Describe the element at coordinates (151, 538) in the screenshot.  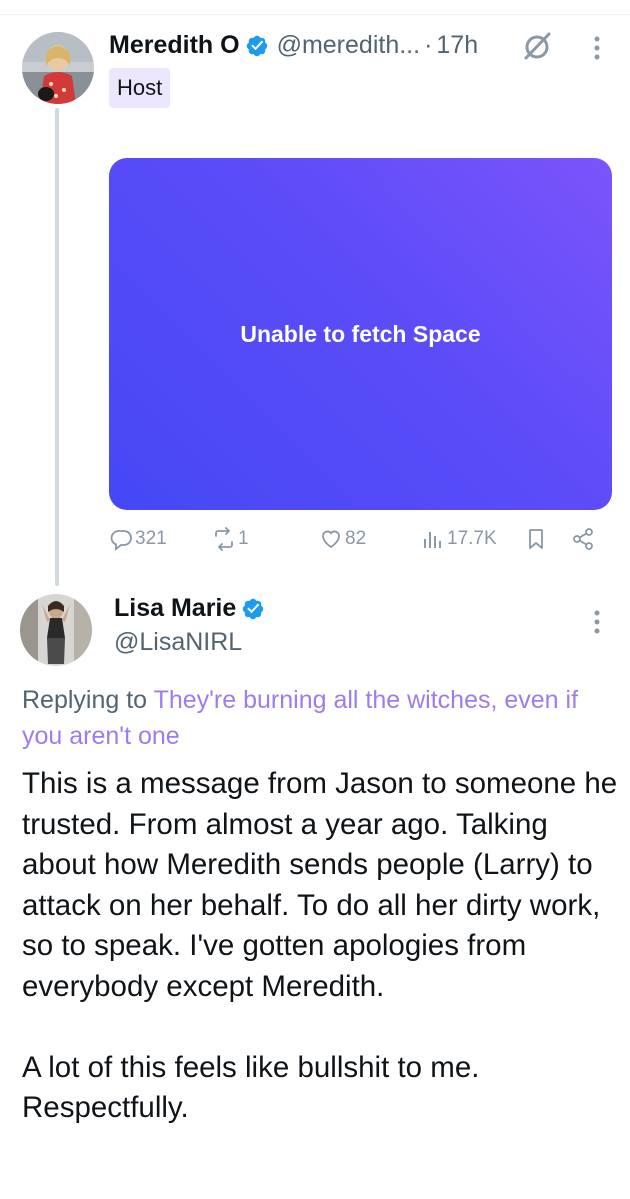
I see `reply-count: 321` at that location.